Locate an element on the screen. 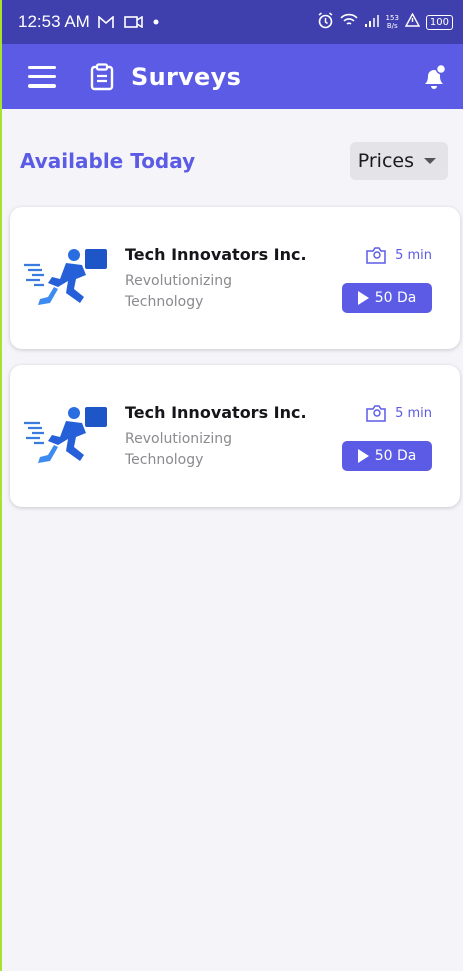  status-bar: 12:53 AM 153 B/s 100 is located at coordinates (232, 22).